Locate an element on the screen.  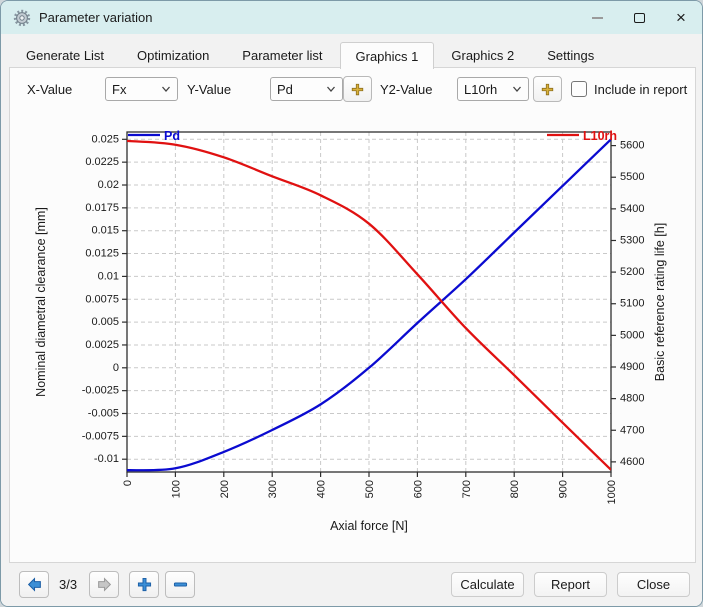
remove-chart-button is located at coordinates (180, 584).